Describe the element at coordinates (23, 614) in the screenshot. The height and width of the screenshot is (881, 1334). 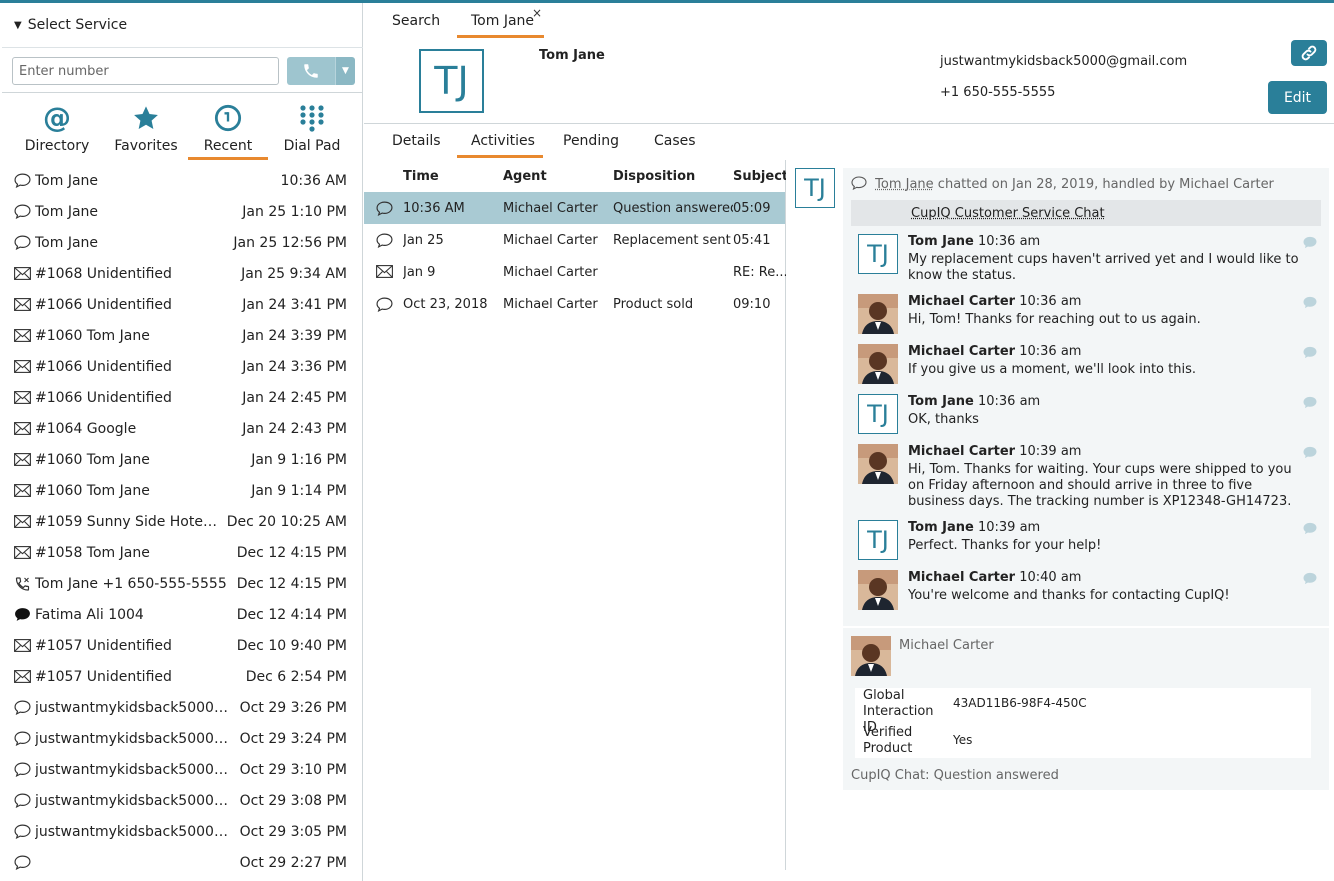
I see `sms-icon` at that location.